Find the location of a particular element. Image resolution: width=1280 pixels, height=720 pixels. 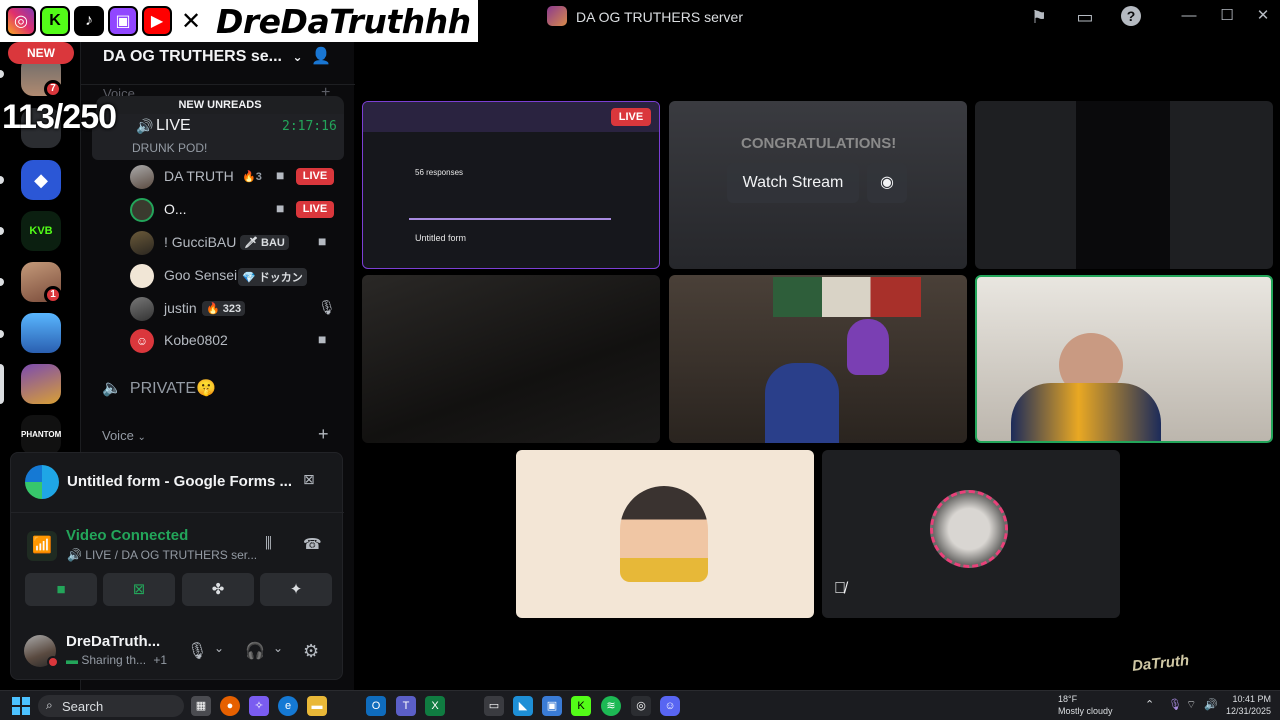

copilot-icon: ✧ is located at coordinates (259, 706).